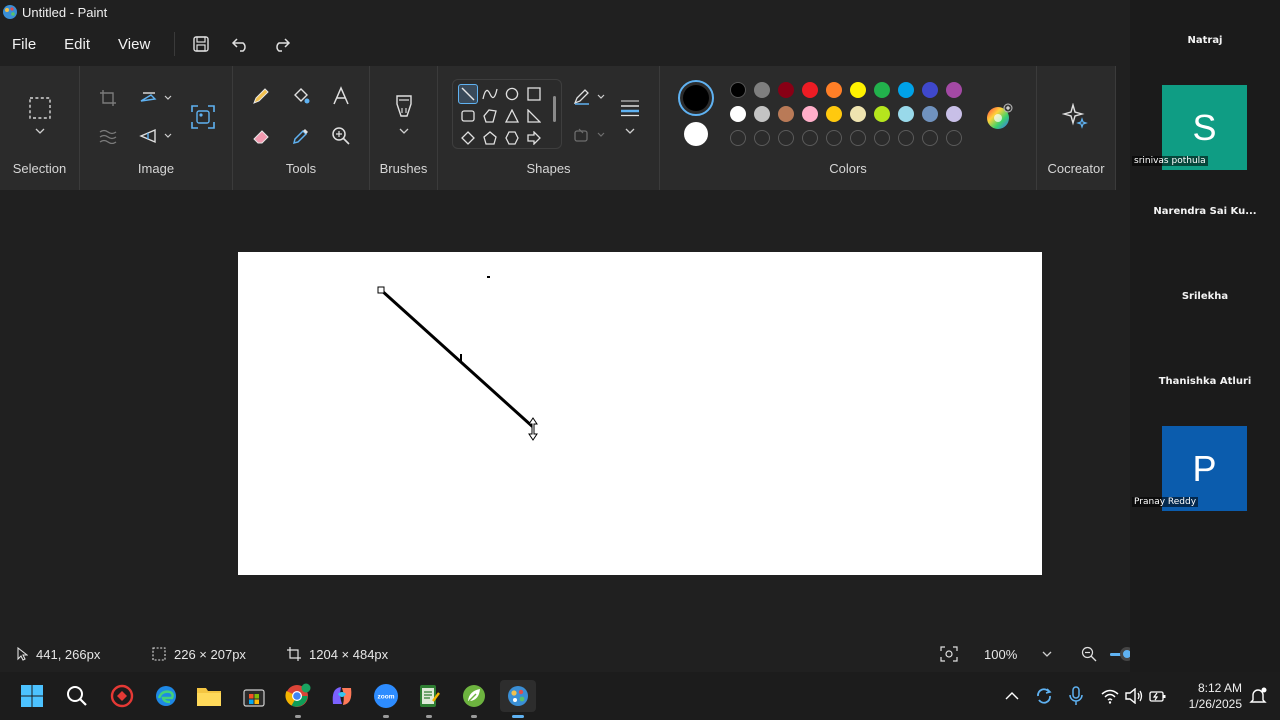 The height and width of the screenshot is (720, 1280). Describe the element at coordinates (40, 108) in the screenshot. I see `select-button` at that location.